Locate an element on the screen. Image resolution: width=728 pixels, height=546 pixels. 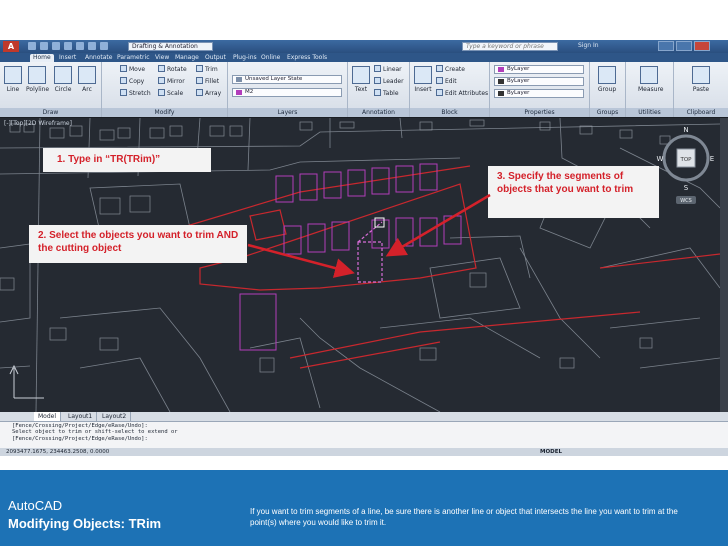
leader-tool: Leader is located at coordinates (389, 81).